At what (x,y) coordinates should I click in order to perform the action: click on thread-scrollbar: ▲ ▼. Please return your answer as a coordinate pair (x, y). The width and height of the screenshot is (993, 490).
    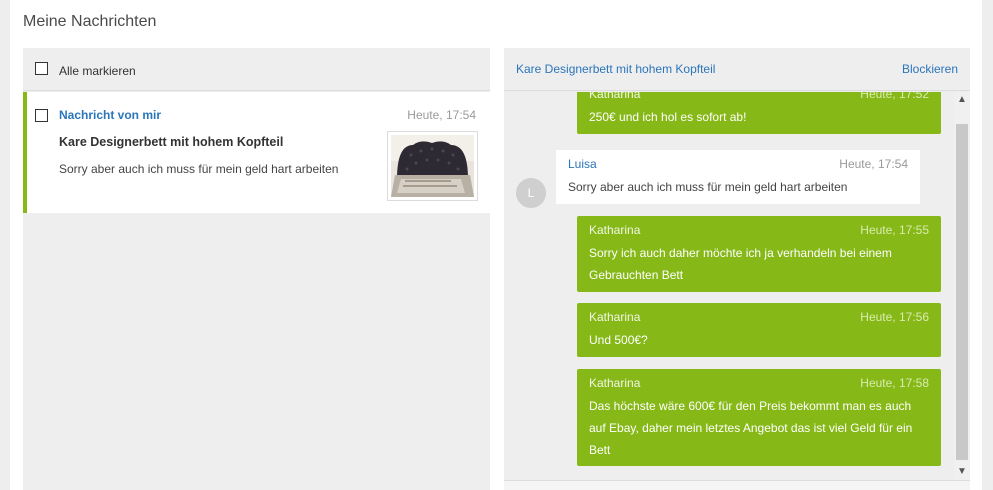
    Looking at the image, I should click on (962, 286).